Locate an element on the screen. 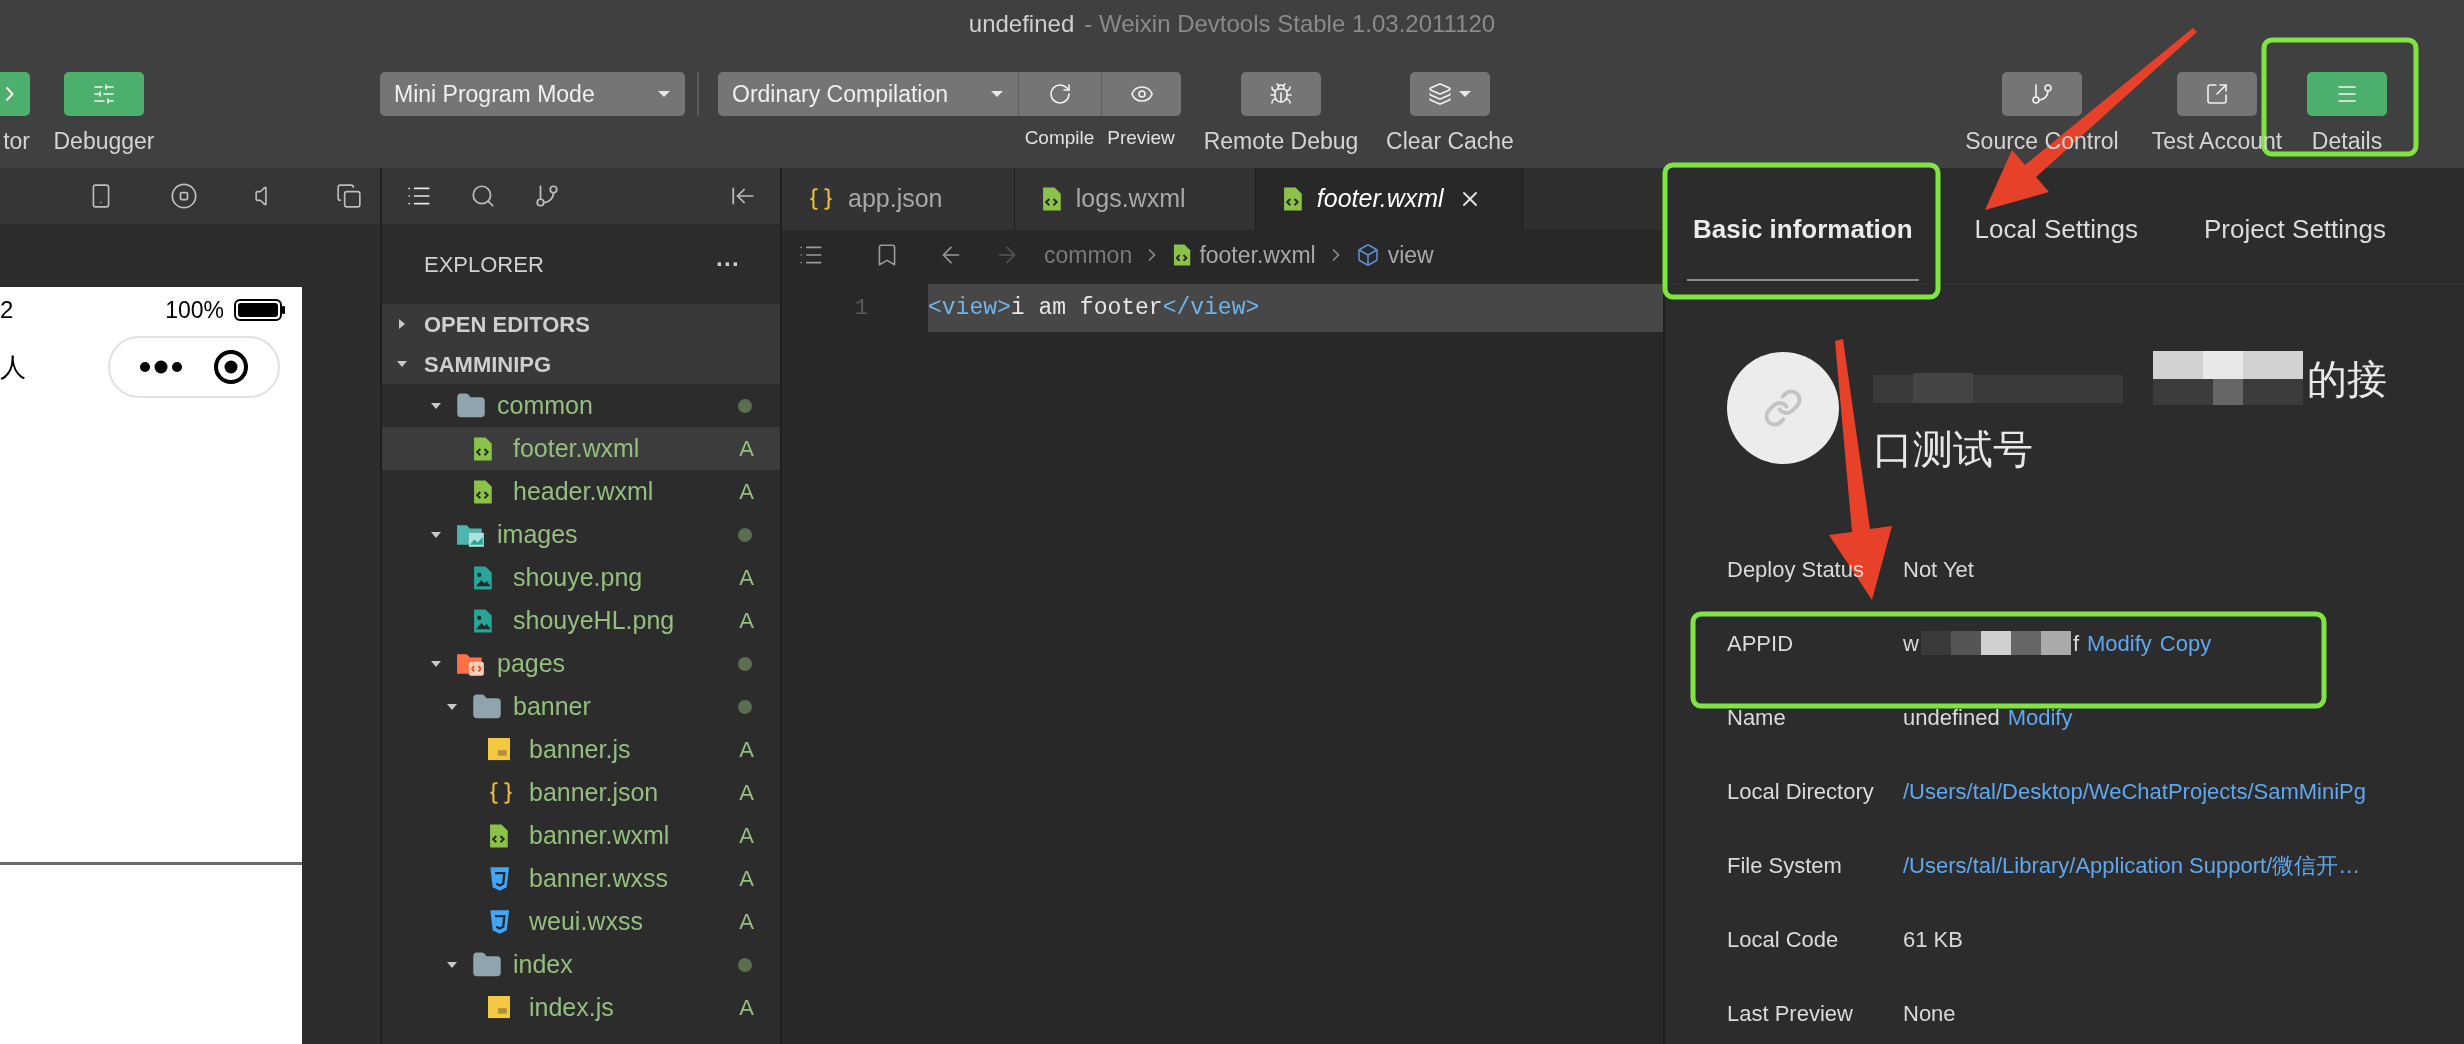 This screenshot has width=2464, height=1044. app-name: 的接 is located at coordinates (2347, 379).